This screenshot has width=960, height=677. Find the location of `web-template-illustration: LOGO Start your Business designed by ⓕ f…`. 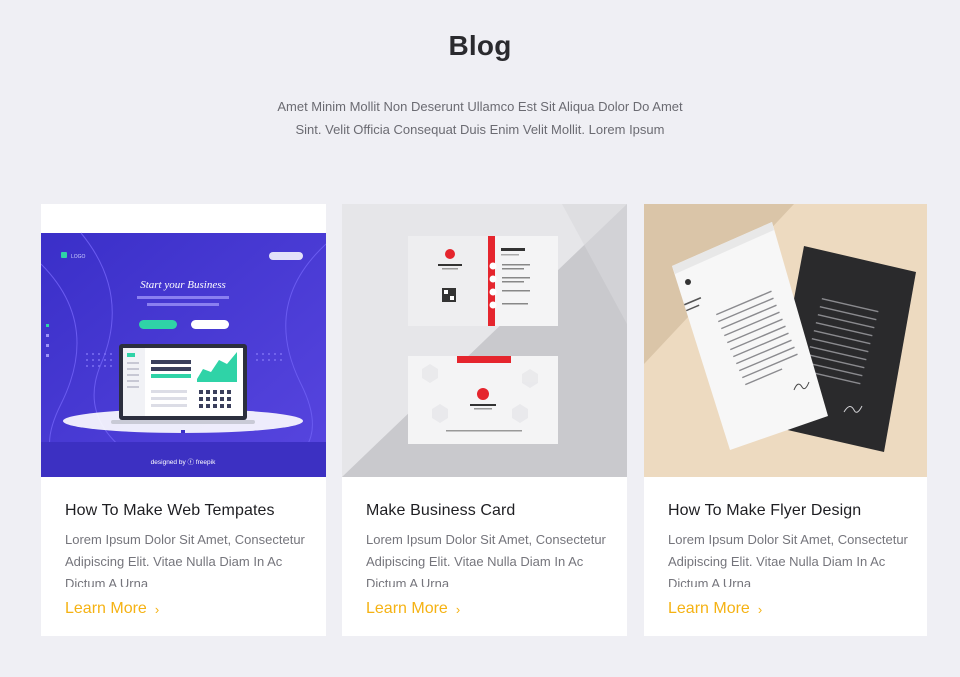

web-template-illustration: LOGO Start your Business designed by ⓕ f… is located at coordinates (183, 340).